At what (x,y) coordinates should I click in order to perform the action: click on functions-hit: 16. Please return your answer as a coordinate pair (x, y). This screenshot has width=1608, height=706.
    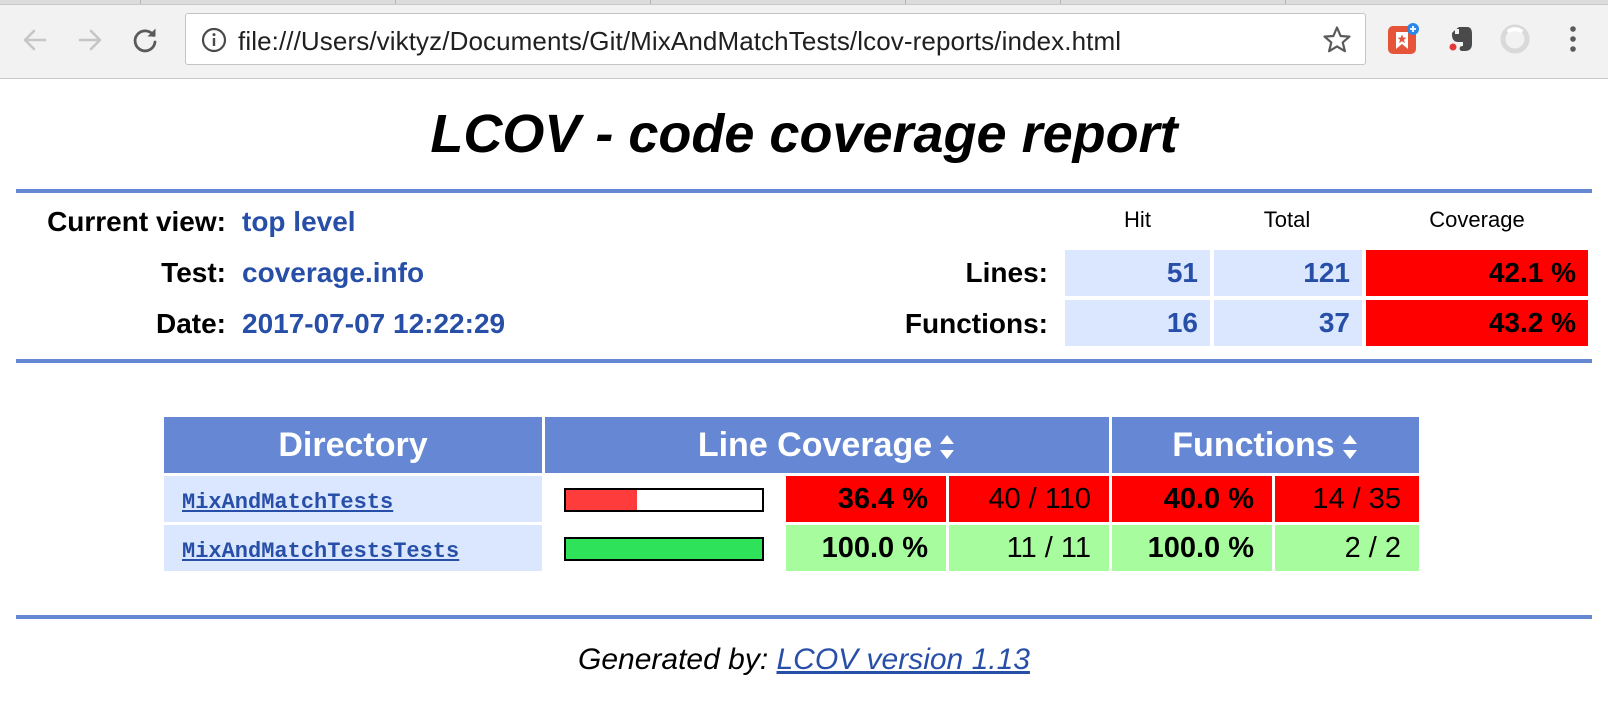
    Looking at the image, I should click on (1137, 323).